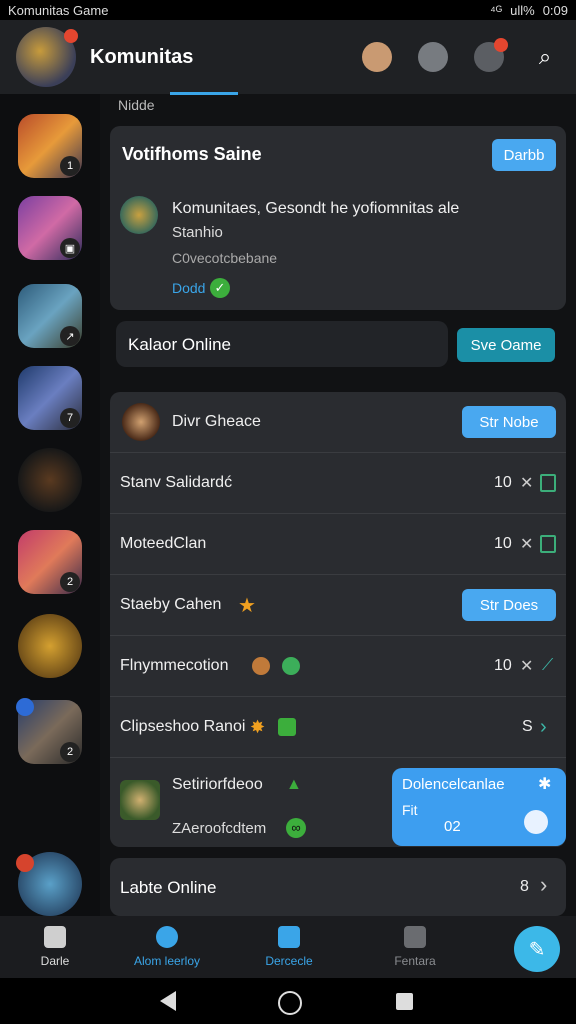 The width and height of the screenshot is (576, 1024). Describe the element at coordinates (338, 605) in the screenshot. I see `list-row: Staeby Cahen ★ Str Does` at that location.